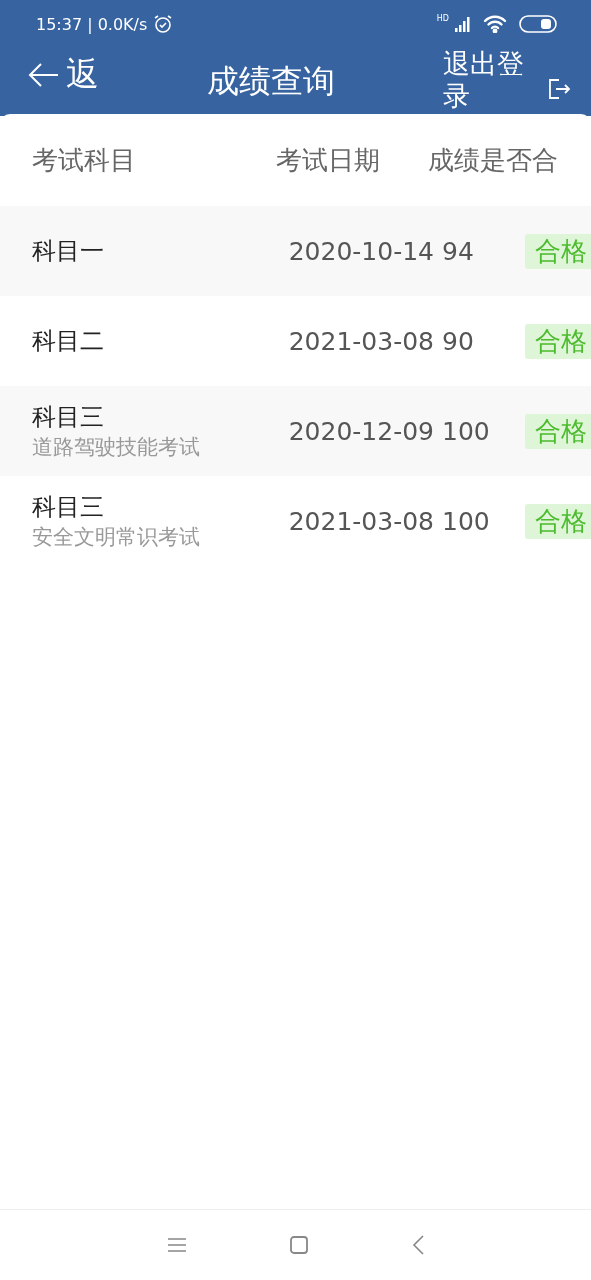  Describe the element at coordinates (44, 74) in the screenshot. I see `back-arrow-icon` at that location.